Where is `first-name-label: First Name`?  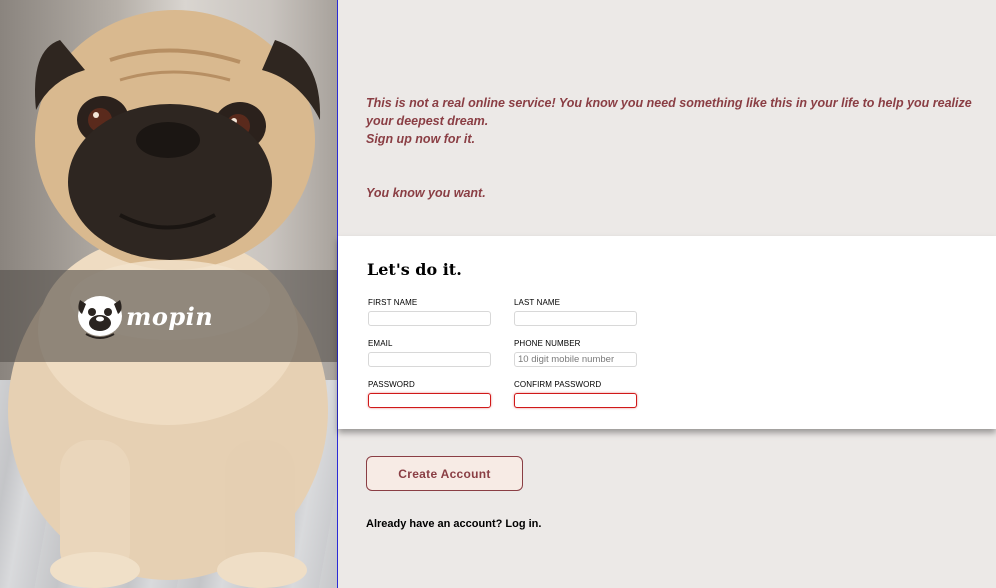
first-name-label: First Name is located at coordinates (393, 302).